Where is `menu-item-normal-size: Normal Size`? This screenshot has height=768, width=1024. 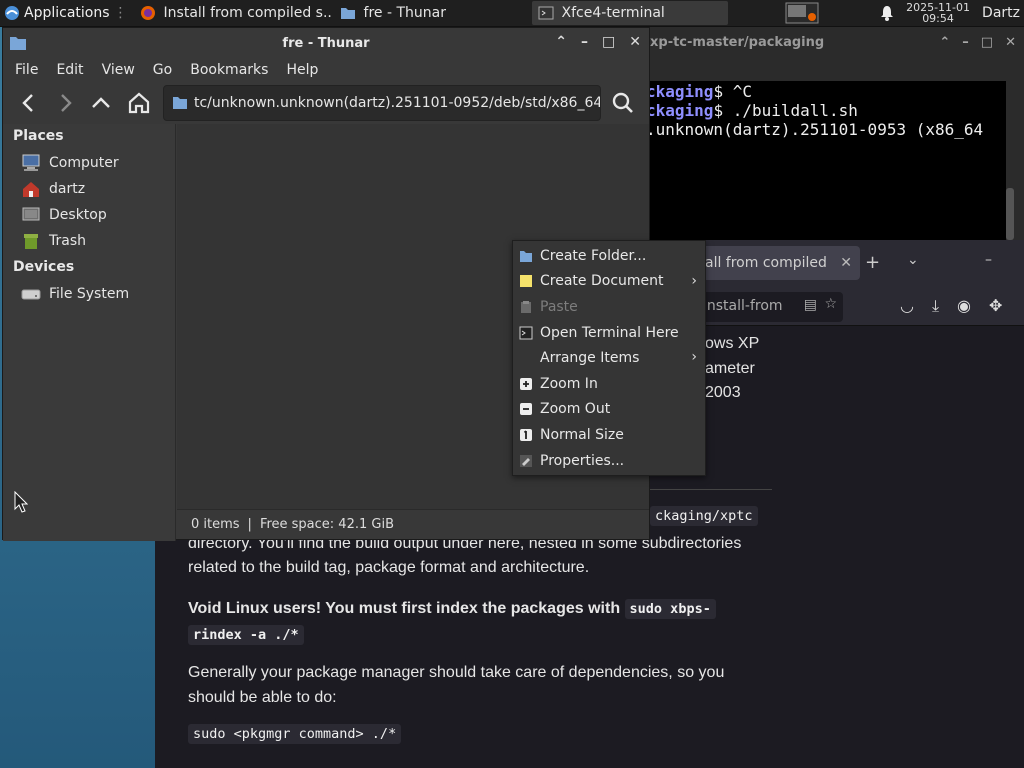
menu-item-normal-size: Normal Size is located at coordinates (609, 435).